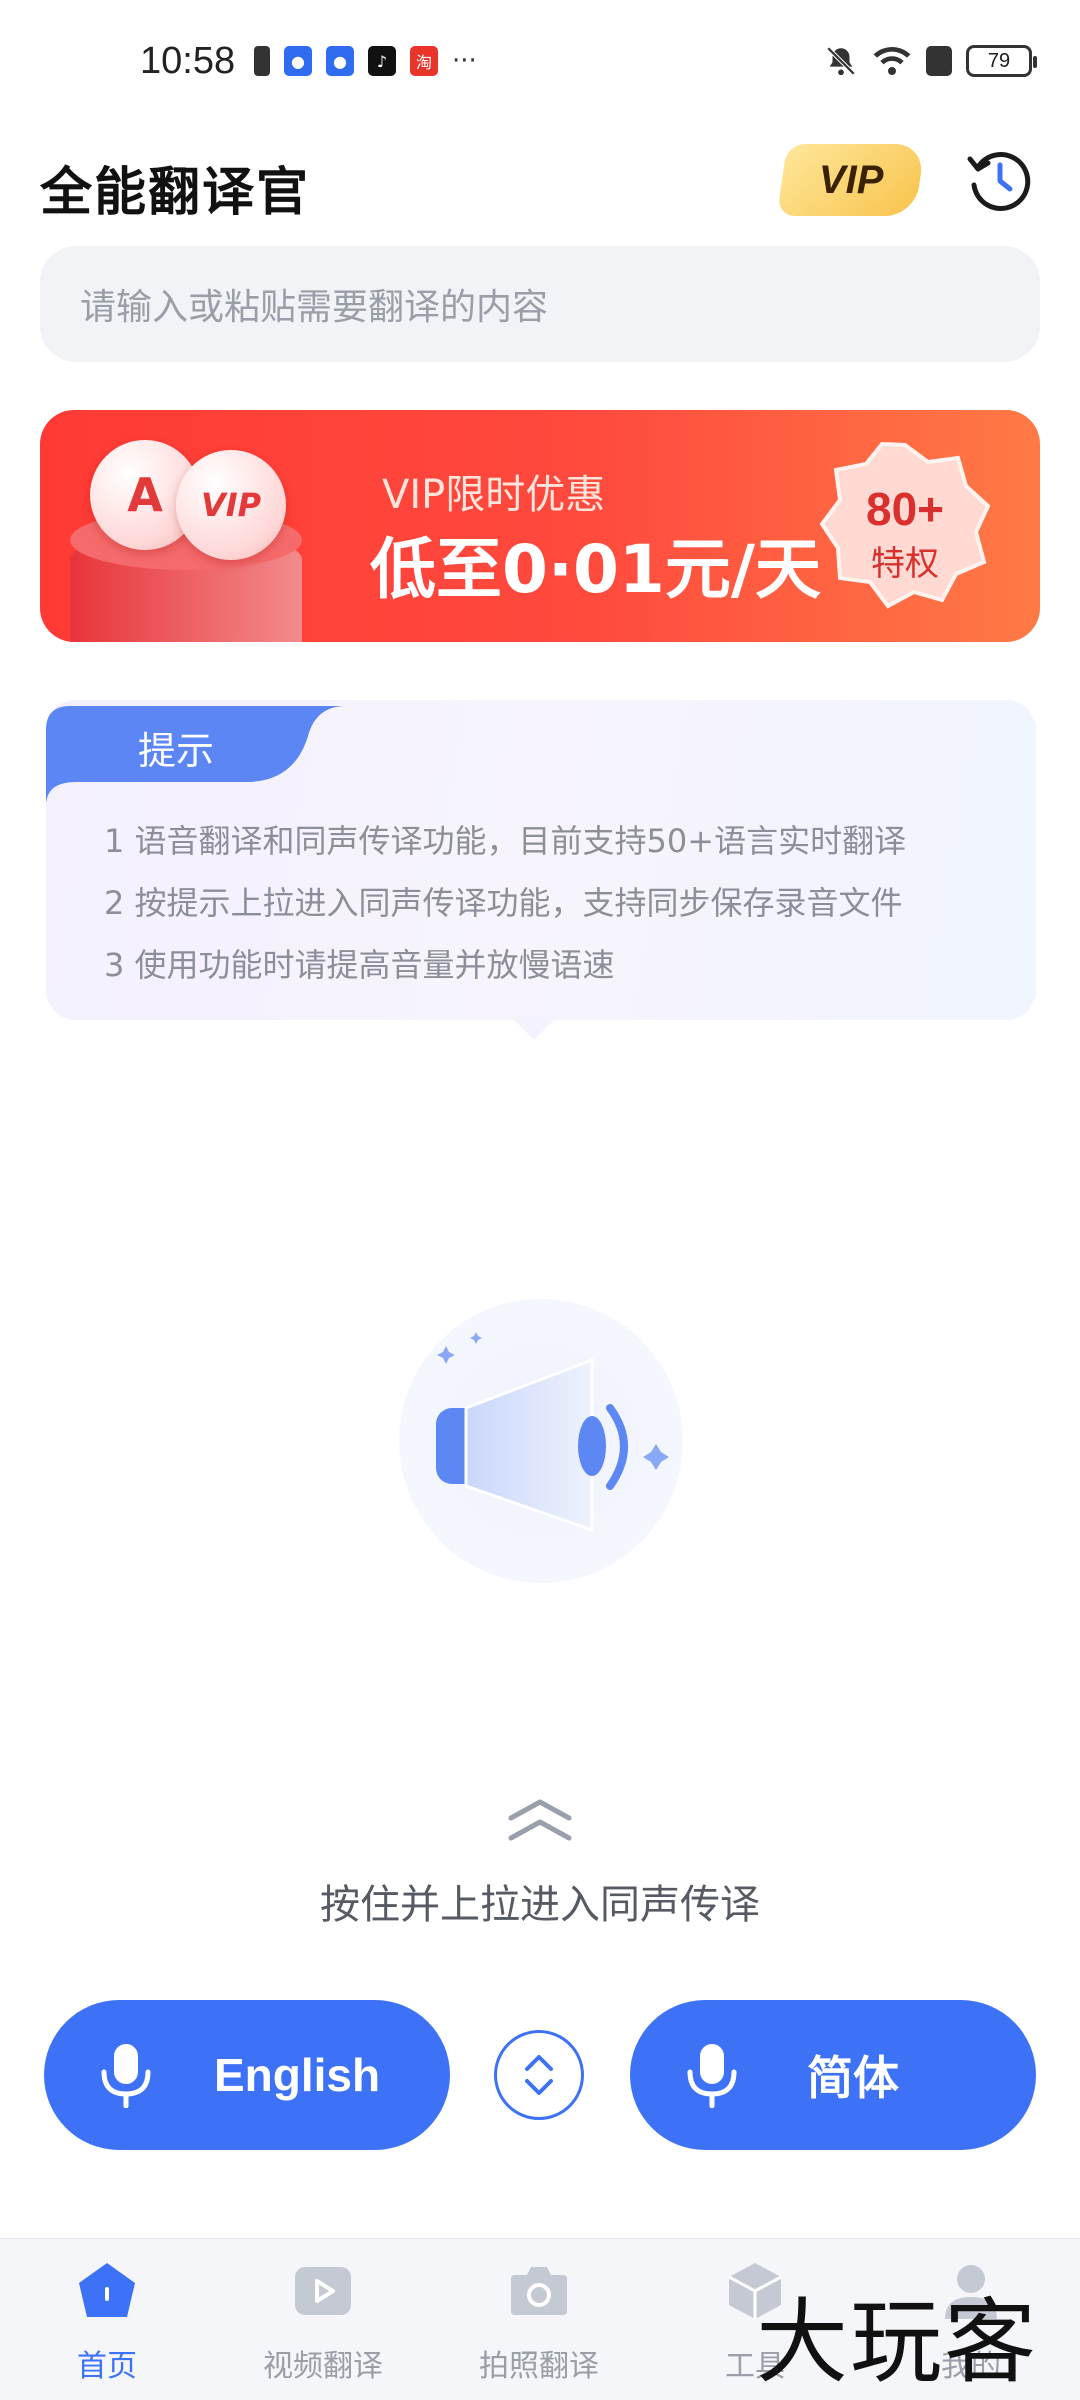  I want to click on app-title: 全能翻译官, so click(175, 193).